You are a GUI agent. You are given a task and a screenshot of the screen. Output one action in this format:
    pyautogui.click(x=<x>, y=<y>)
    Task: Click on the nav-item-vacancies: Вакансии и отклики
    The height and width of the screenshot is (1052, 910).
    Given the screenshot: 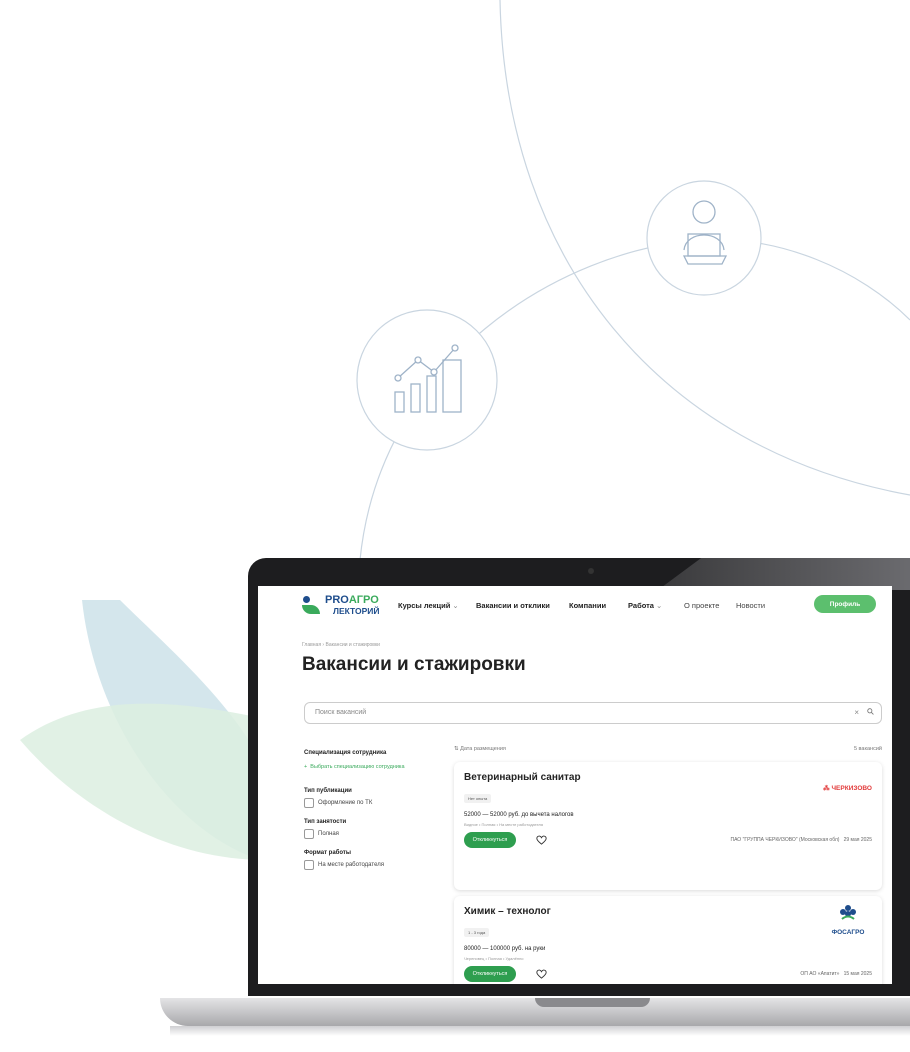 What is the action you would take?
    pyautogui.click(x=513, y=605)
    